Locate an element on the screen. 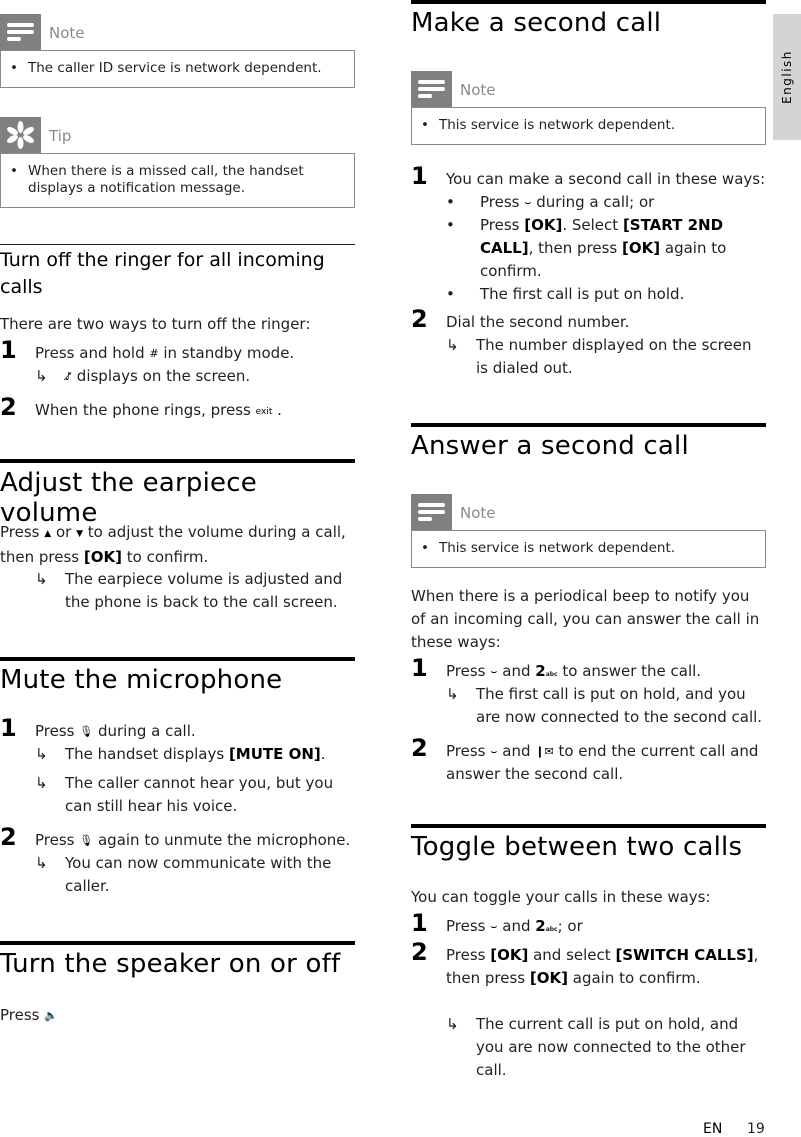  ringer-off-icon: ♪̸ is located at coordinates (69, 376).